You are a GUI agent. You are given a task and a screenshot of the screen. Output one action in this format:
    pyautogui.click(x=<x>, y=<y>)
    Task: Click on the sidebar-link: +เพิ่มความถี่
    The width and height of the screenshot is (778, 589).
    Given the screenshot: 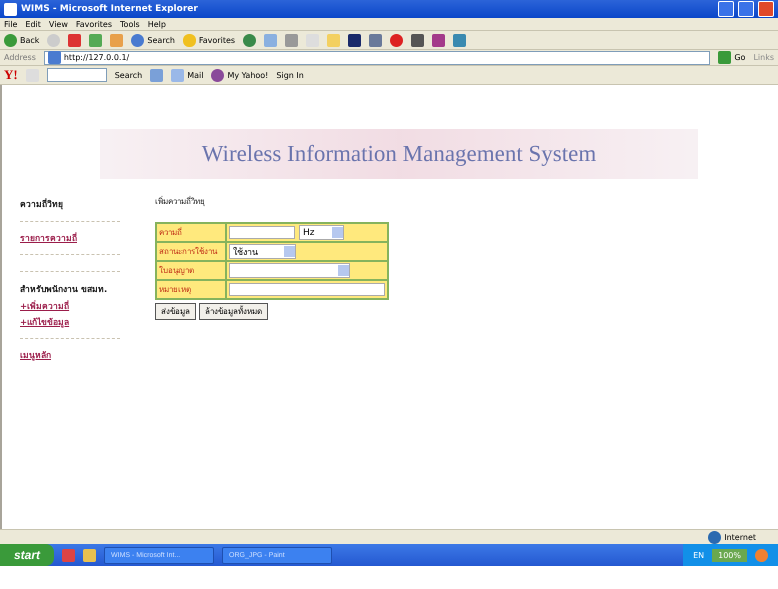 What is the action you would take?
    pyautogui.click(x=70, y=306)
    